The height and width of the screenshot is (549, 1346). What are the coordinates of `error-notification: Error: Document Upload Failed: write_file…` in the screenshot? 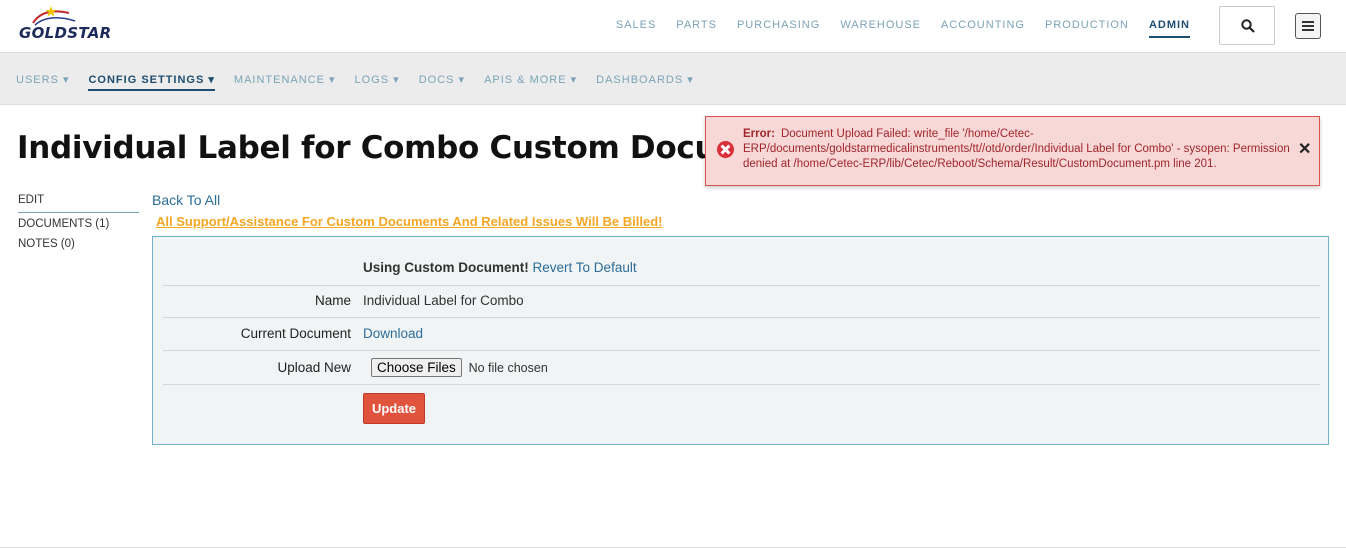 It's located at (1012, 151).